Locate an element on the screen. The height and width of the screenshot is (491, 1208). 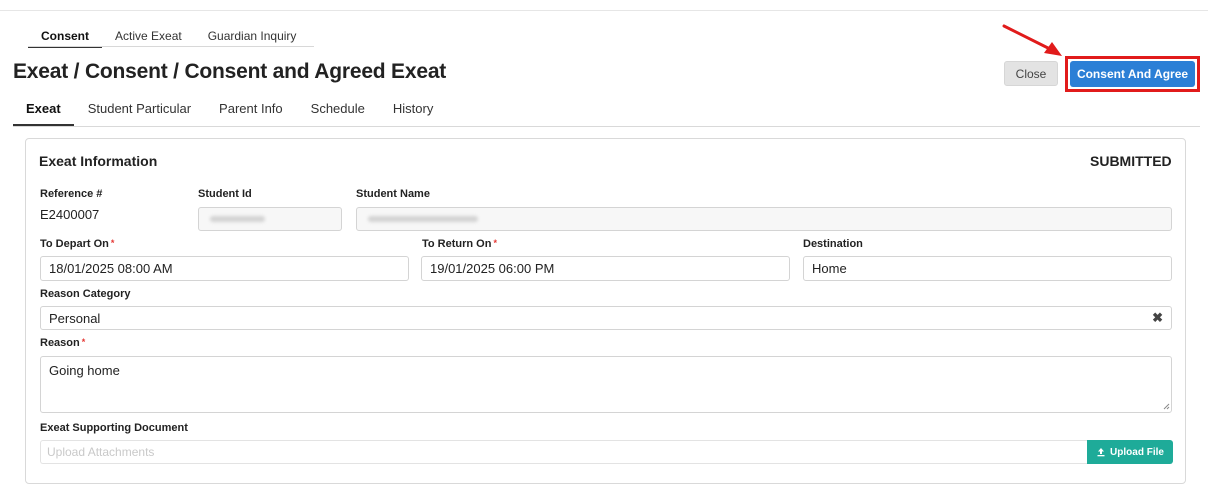
student-name-label: Student Name is located at coordinates (393, 194).